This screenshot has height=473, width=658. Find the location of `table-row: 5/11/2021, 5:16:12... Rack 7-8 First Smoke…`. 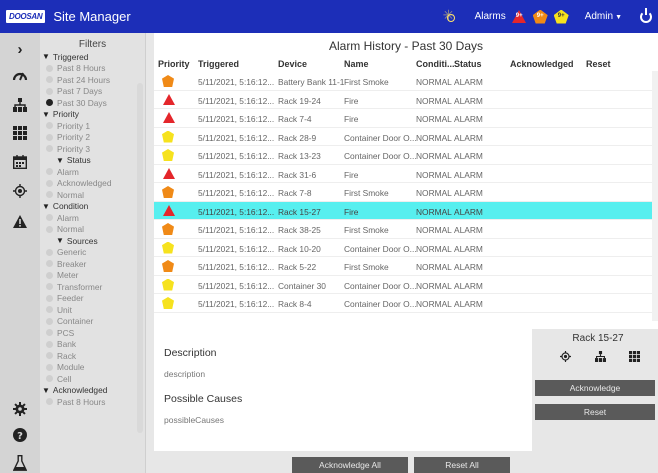

table-row: 5/11/2021, 5:16:12... Rack 7-8 First Smoke… is located at coordinates (406, 192).